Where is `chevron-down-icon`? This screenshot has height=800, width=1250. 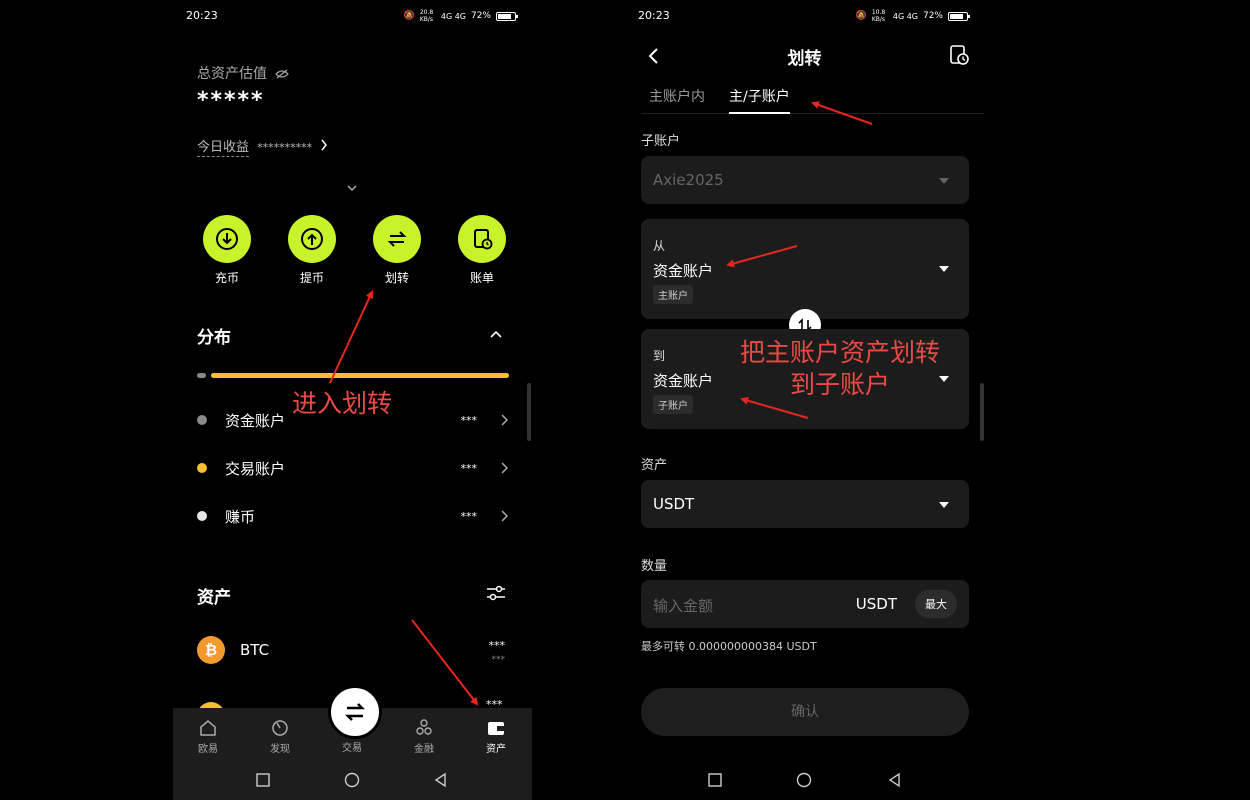 chevron-down-icon is located at coordinates (352, 188).